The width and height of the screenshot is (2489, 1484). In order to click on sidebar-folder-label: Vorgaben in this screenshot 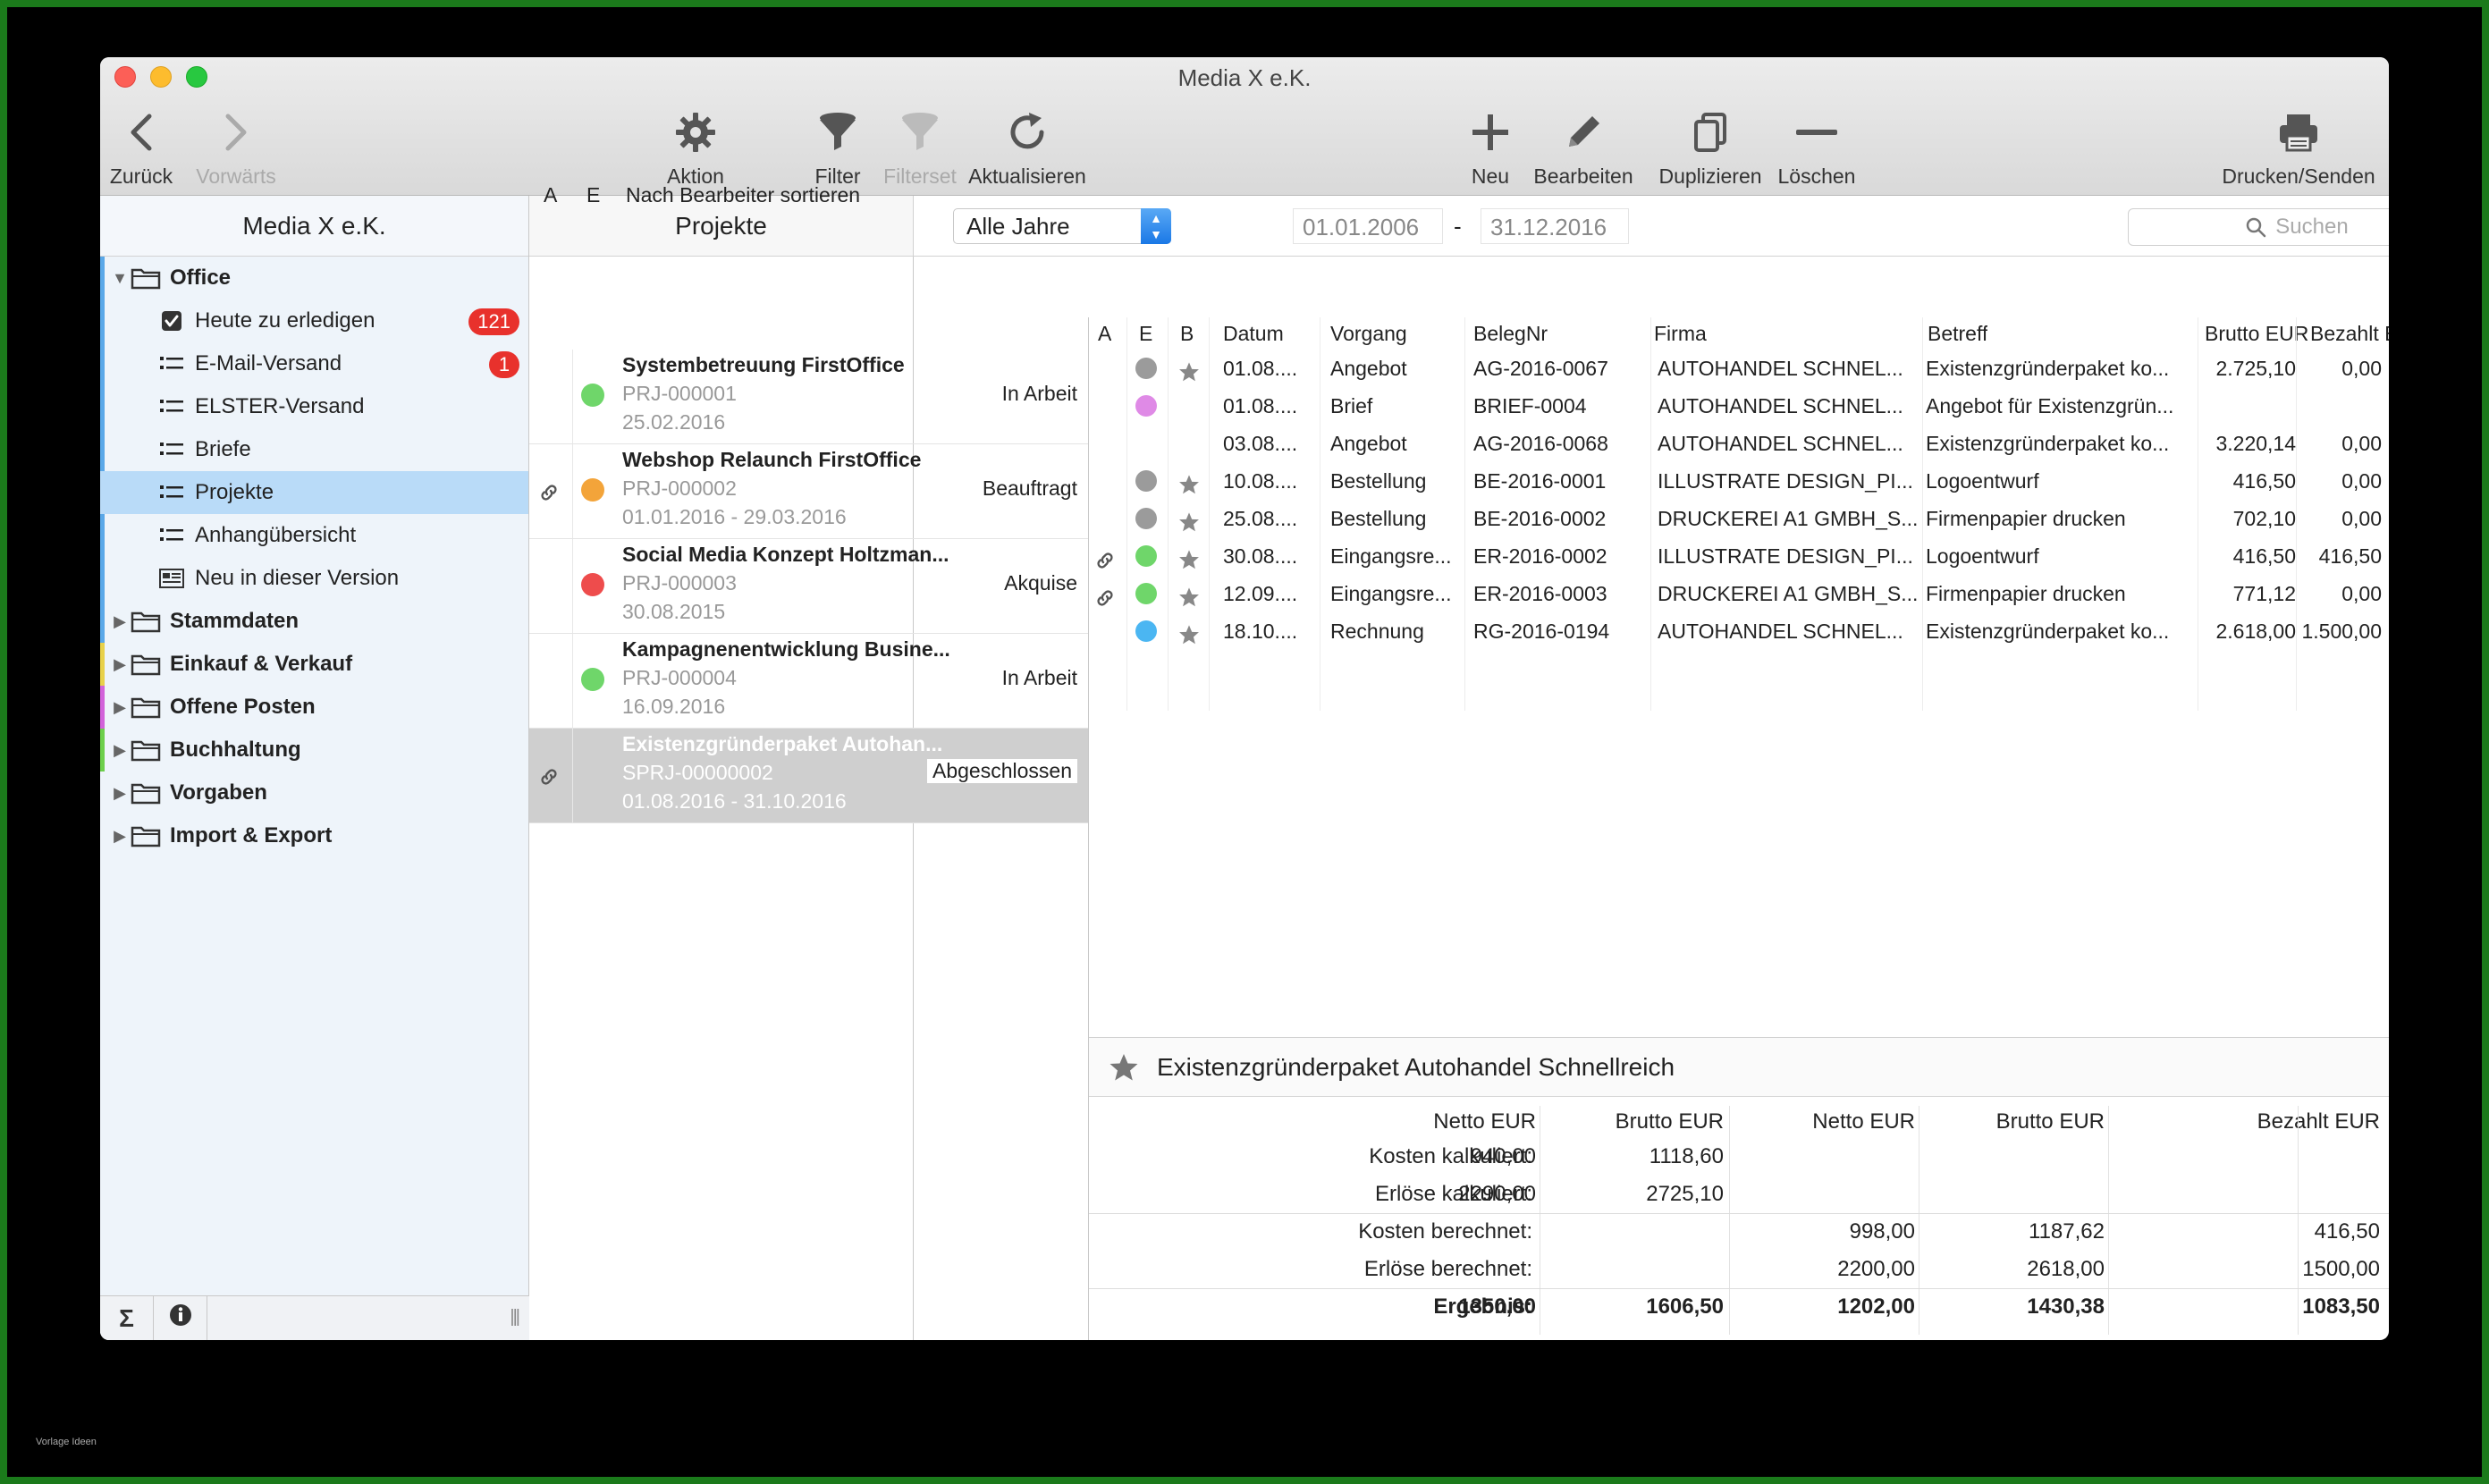, I will do `click(218, 792)`.